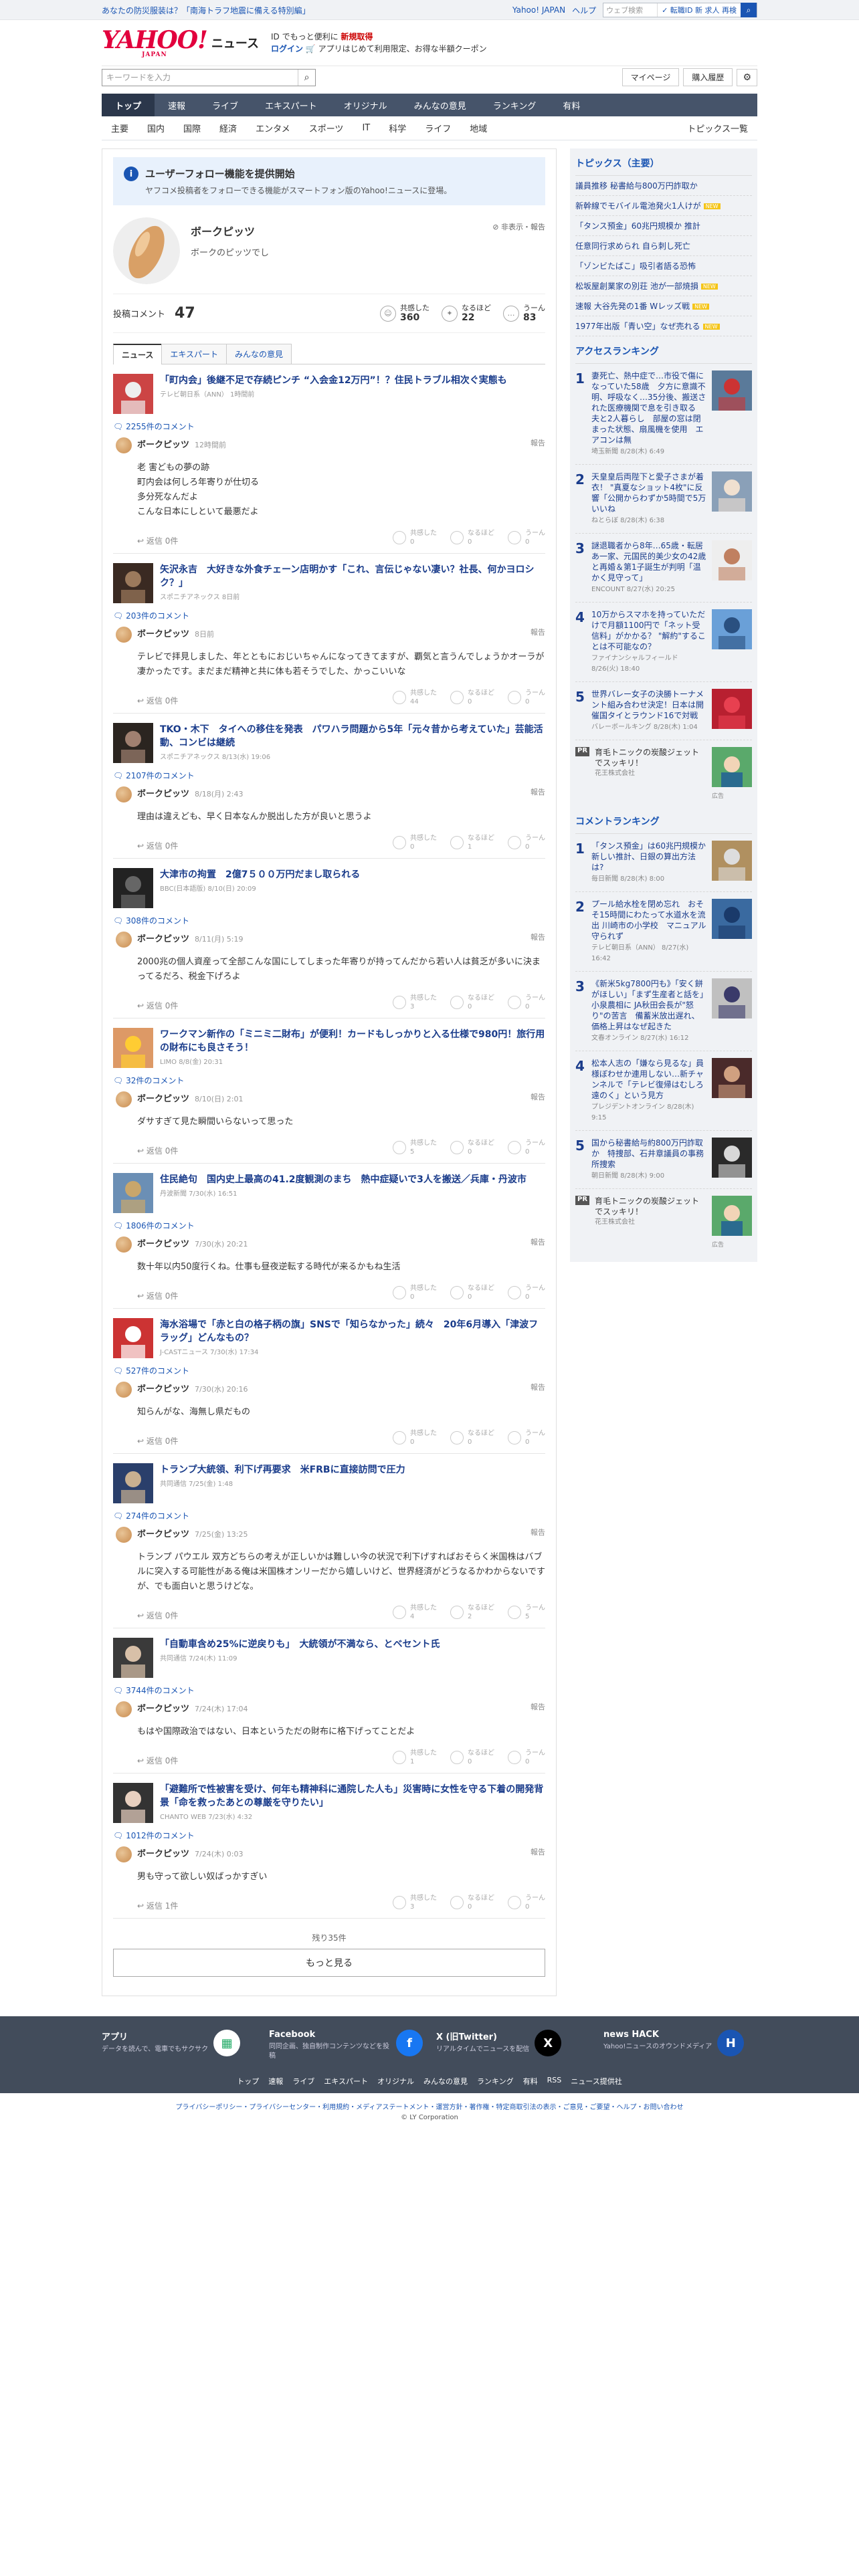 This screenshot has height=2576, width=859. What do you see at coordinates (415, 1902) in the screenshot?
I see `kyokan-button: 共感した 3` at bounding box center [415, 1902].